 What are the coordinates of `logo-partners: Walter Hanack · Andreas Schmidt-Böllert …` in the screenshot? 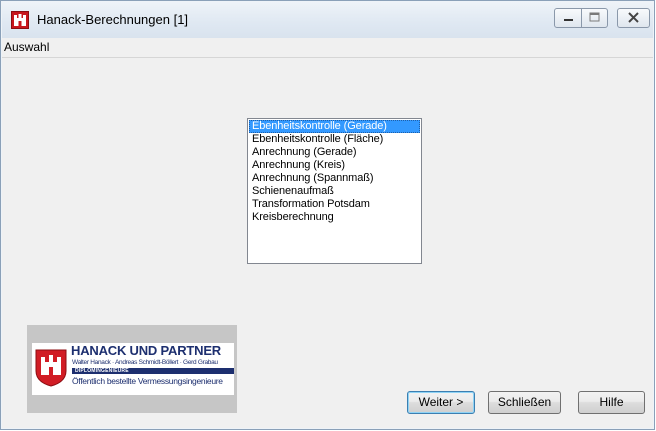 It's located at (145, 362).